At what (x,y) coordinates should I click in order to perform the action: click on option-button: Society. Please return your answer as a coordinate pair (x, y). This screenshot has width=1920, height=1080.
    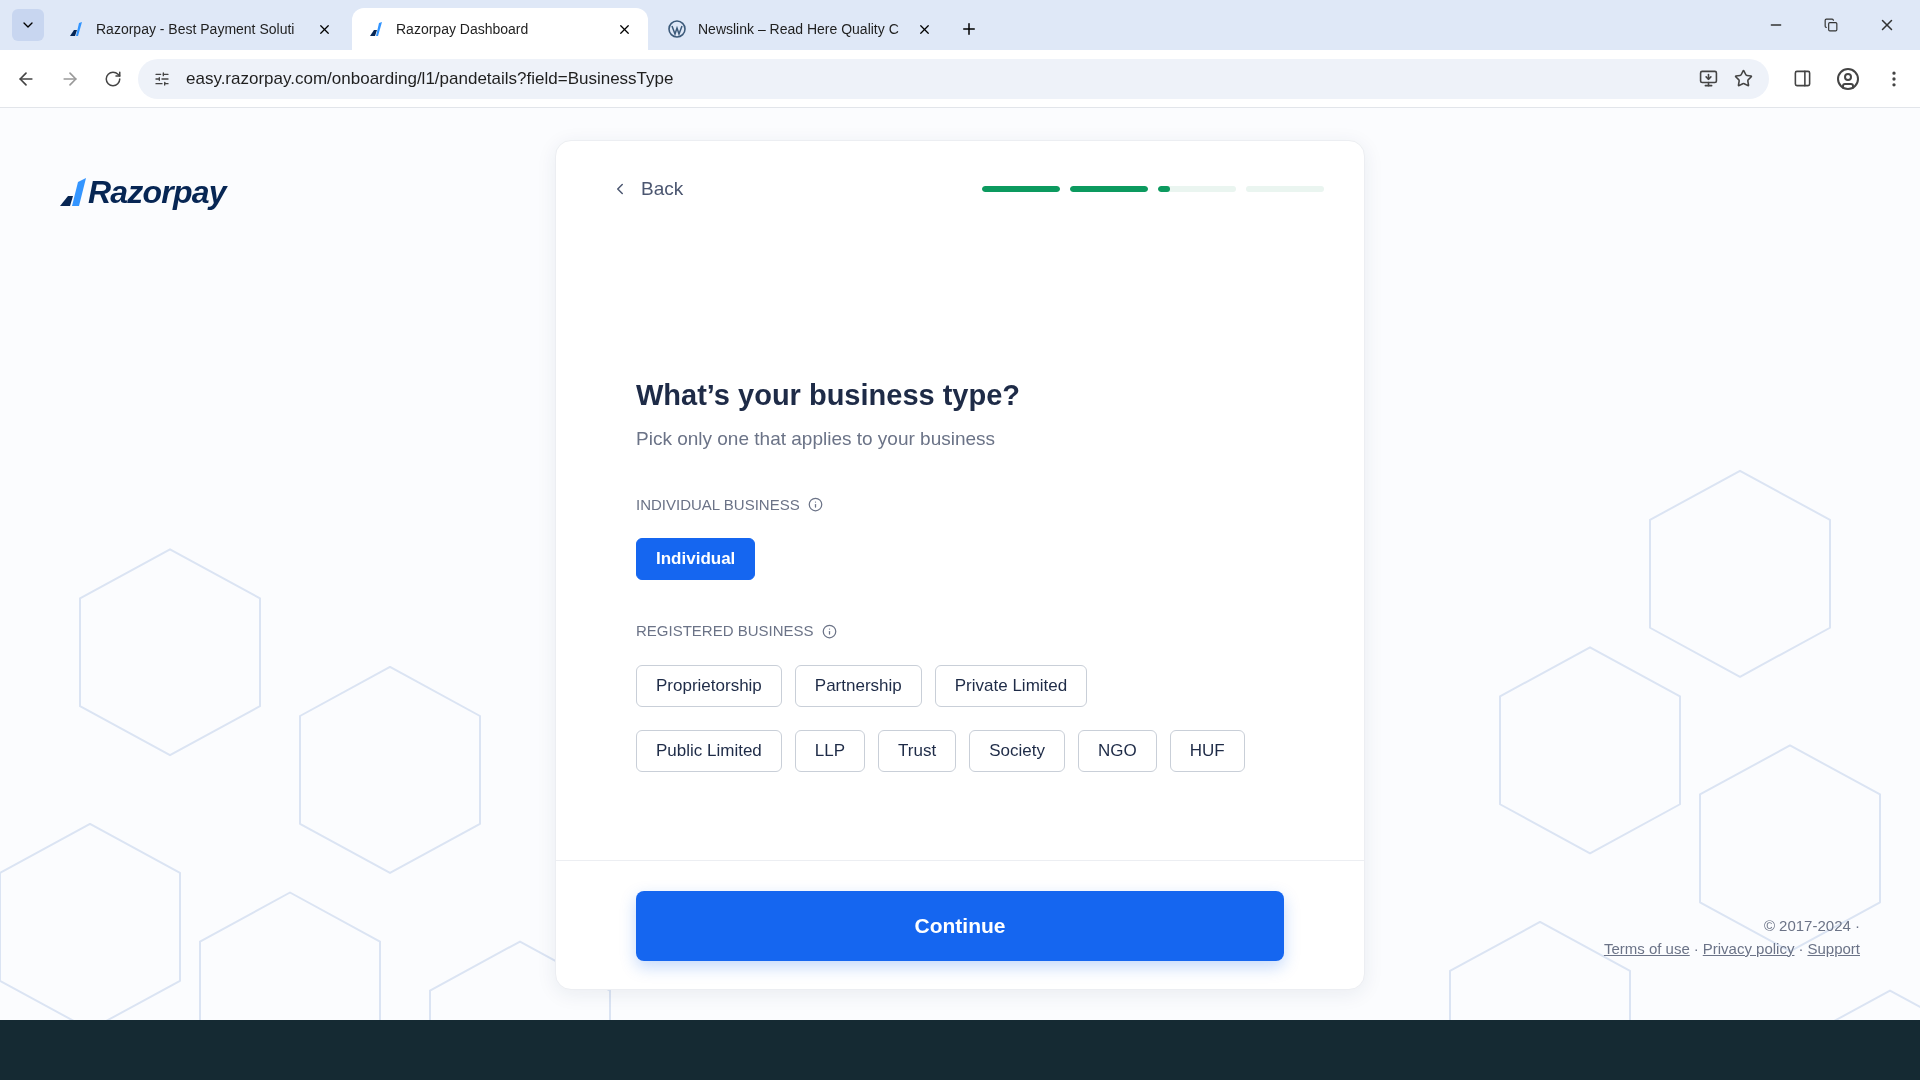
    Looking at the image, I should click on (1017, 750).